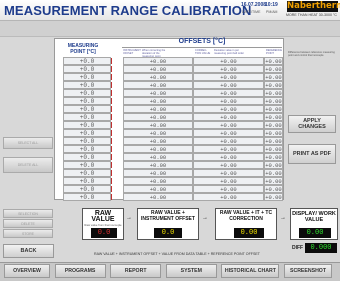 Image resolution: width=340 pixels, height=281 pixels. What do you see at coordinates (274, 52) in the screenshot?
I see `reference-point-header: REFERENCE POINT` at bounding box center [274, 52].